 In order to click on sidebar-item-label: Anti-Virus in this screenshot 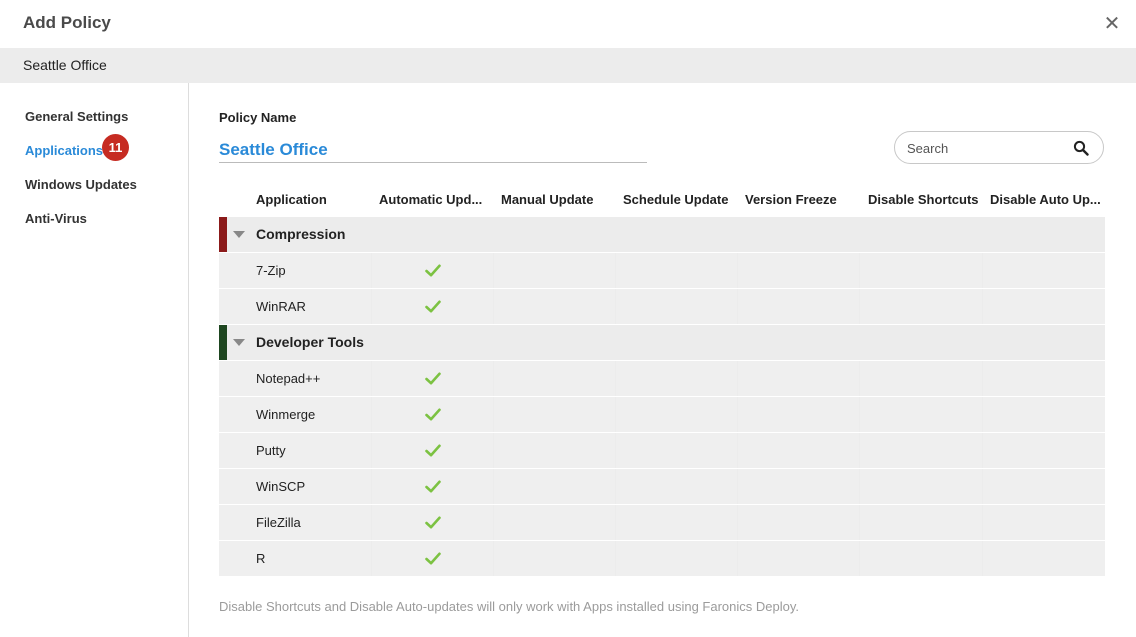, I will do `click(56, 218)`.